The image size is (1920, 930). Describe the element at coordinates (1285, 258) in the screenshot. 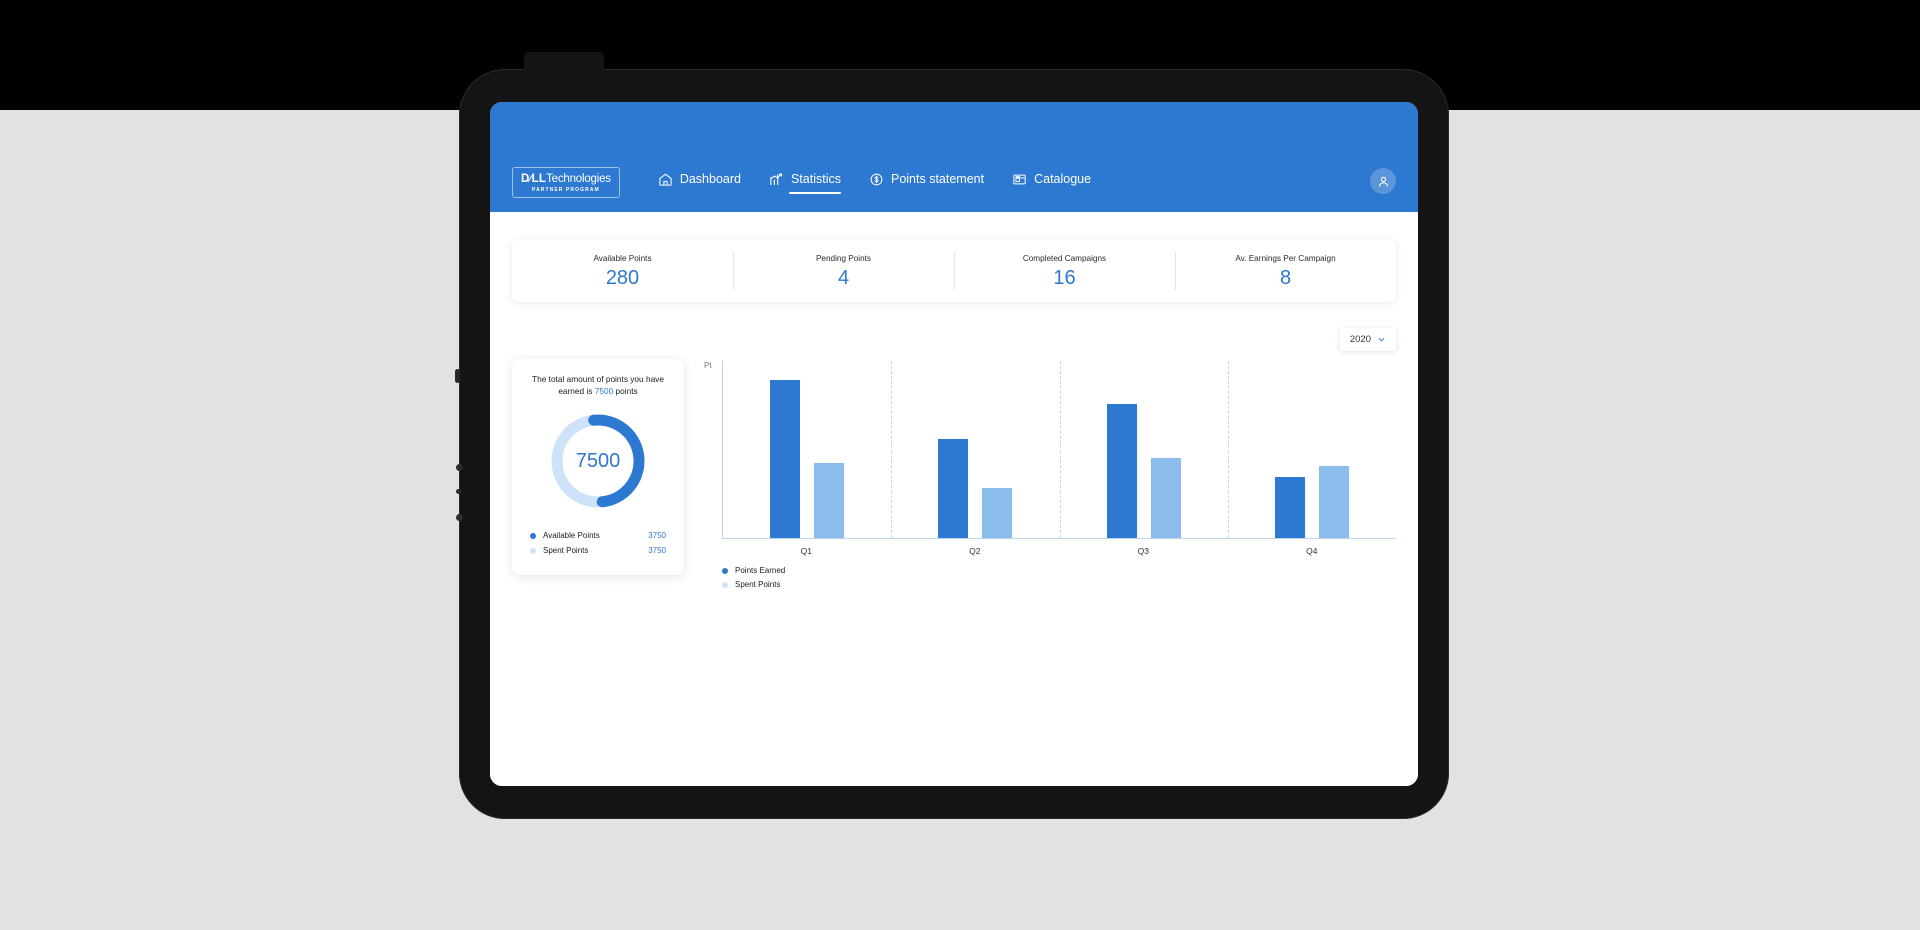

I see `kpi-label: Av. Earnings Per Campaign` at that location.